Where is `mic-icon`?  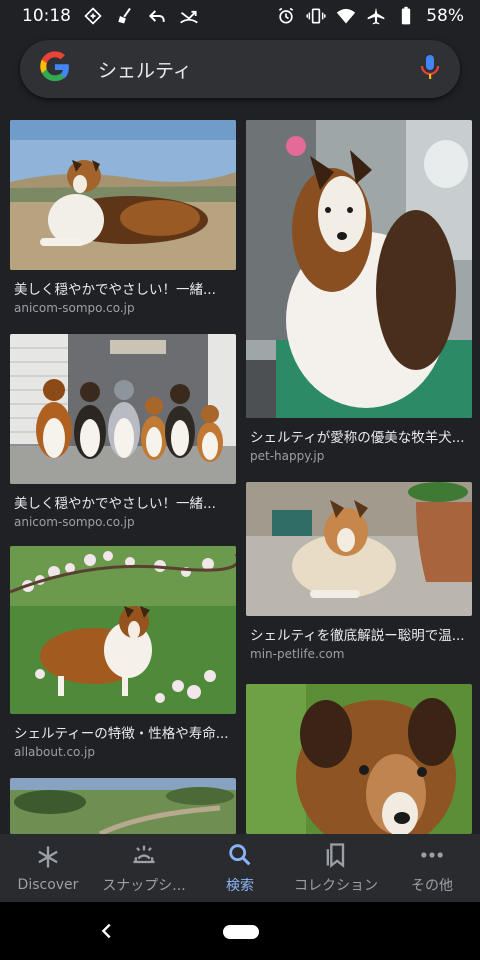
mic-icon is located at coordinates (430, 69).